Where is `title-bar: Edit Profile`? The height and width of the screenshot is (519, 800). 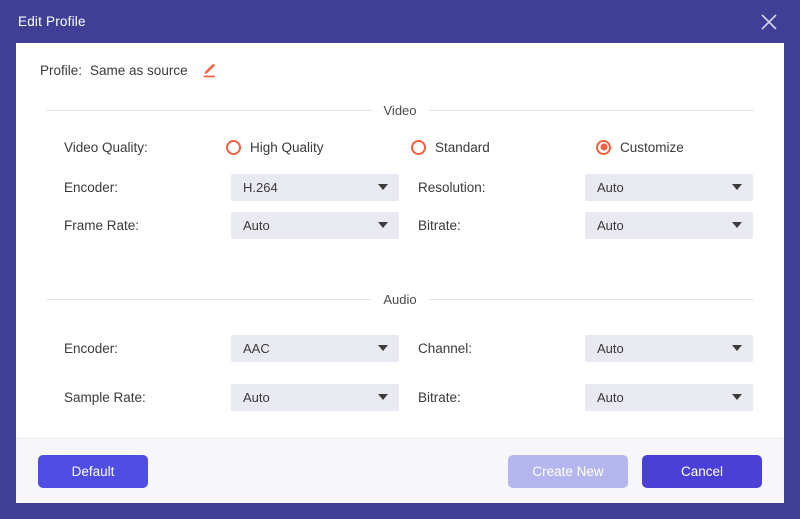
title-bar: Edit Profile is located at coordinates (400, 21).